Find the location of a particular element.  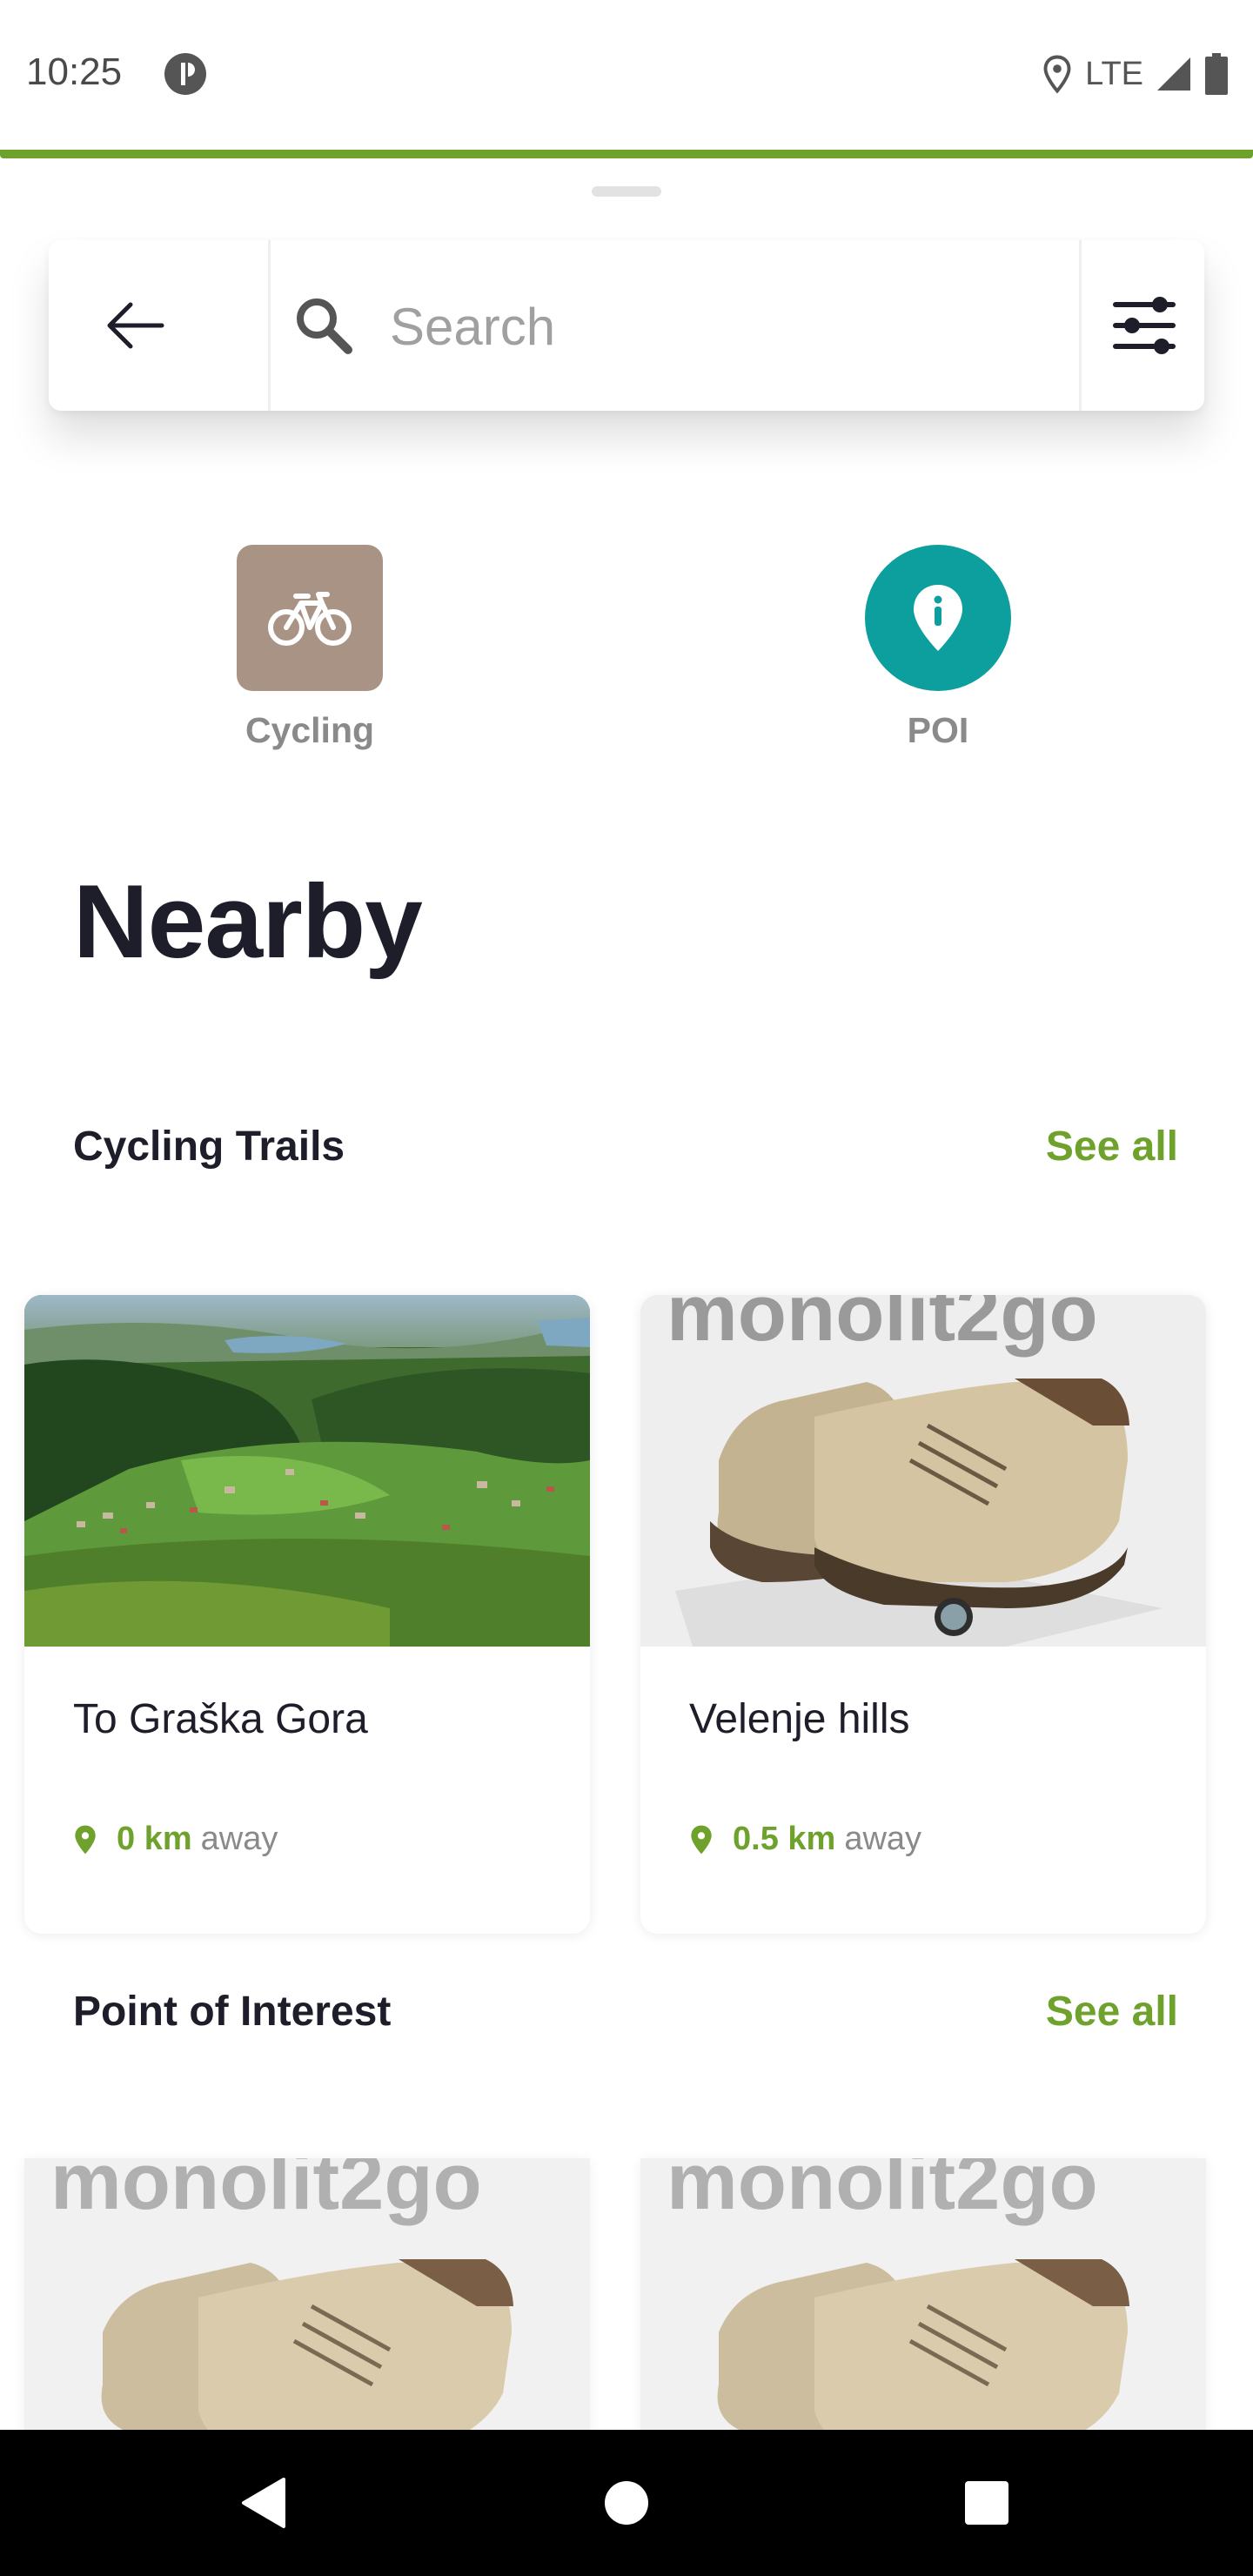

search-divider-right is located at coordinates (1080, 325).